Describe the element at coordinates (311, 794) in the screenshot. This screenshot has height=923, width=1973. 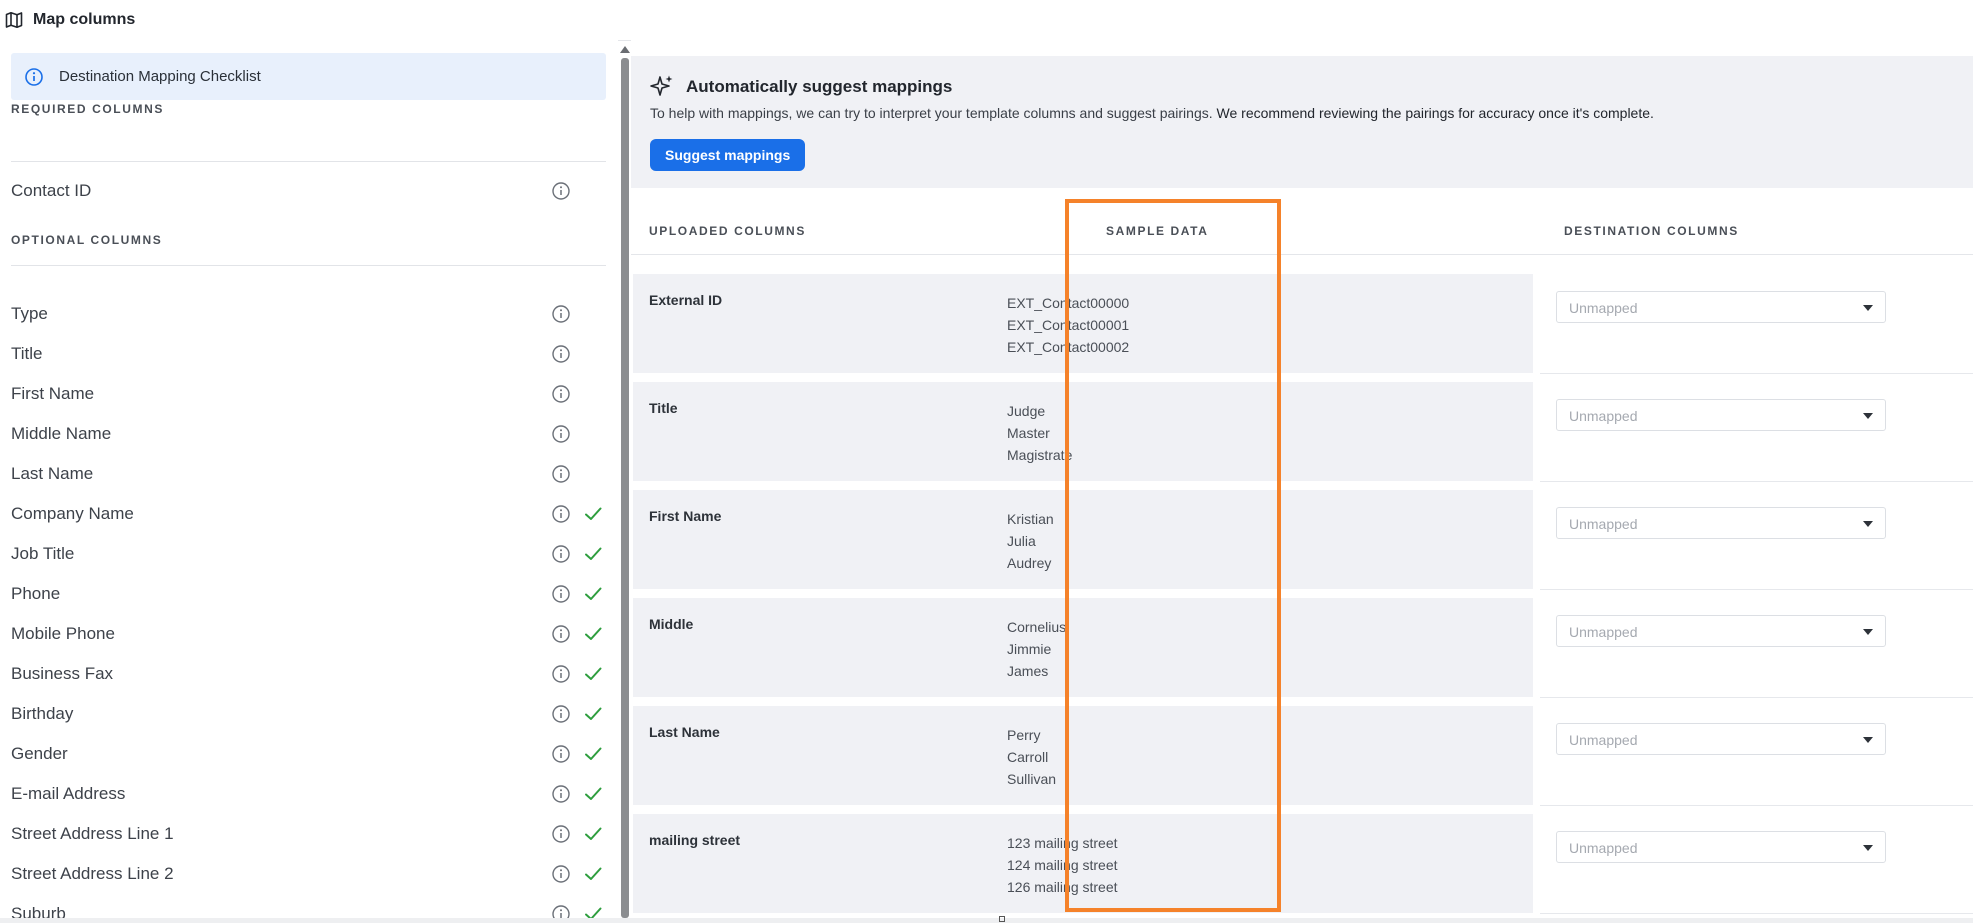
I see `column-row: E-mail Address` at that location.